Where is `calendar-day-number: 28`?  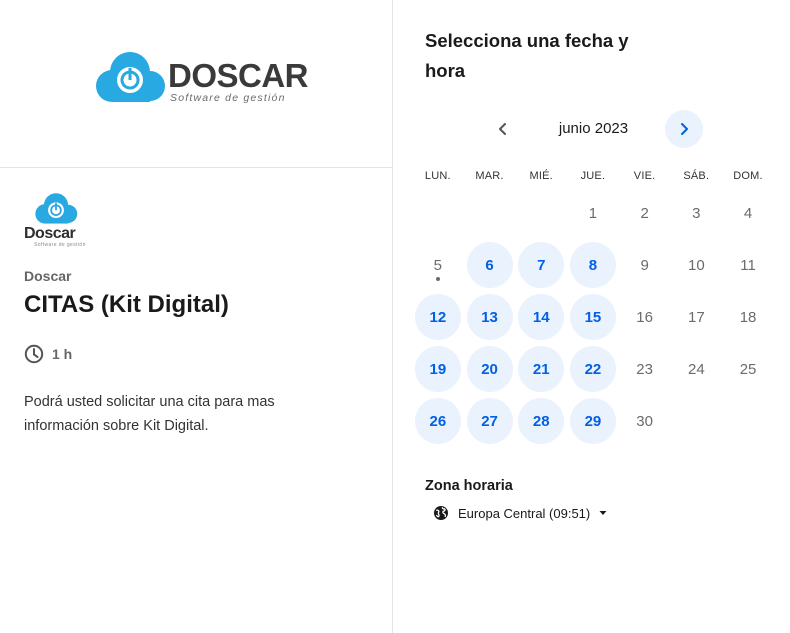
calendar-day-number: 28 is located at coordinates (541, 421).